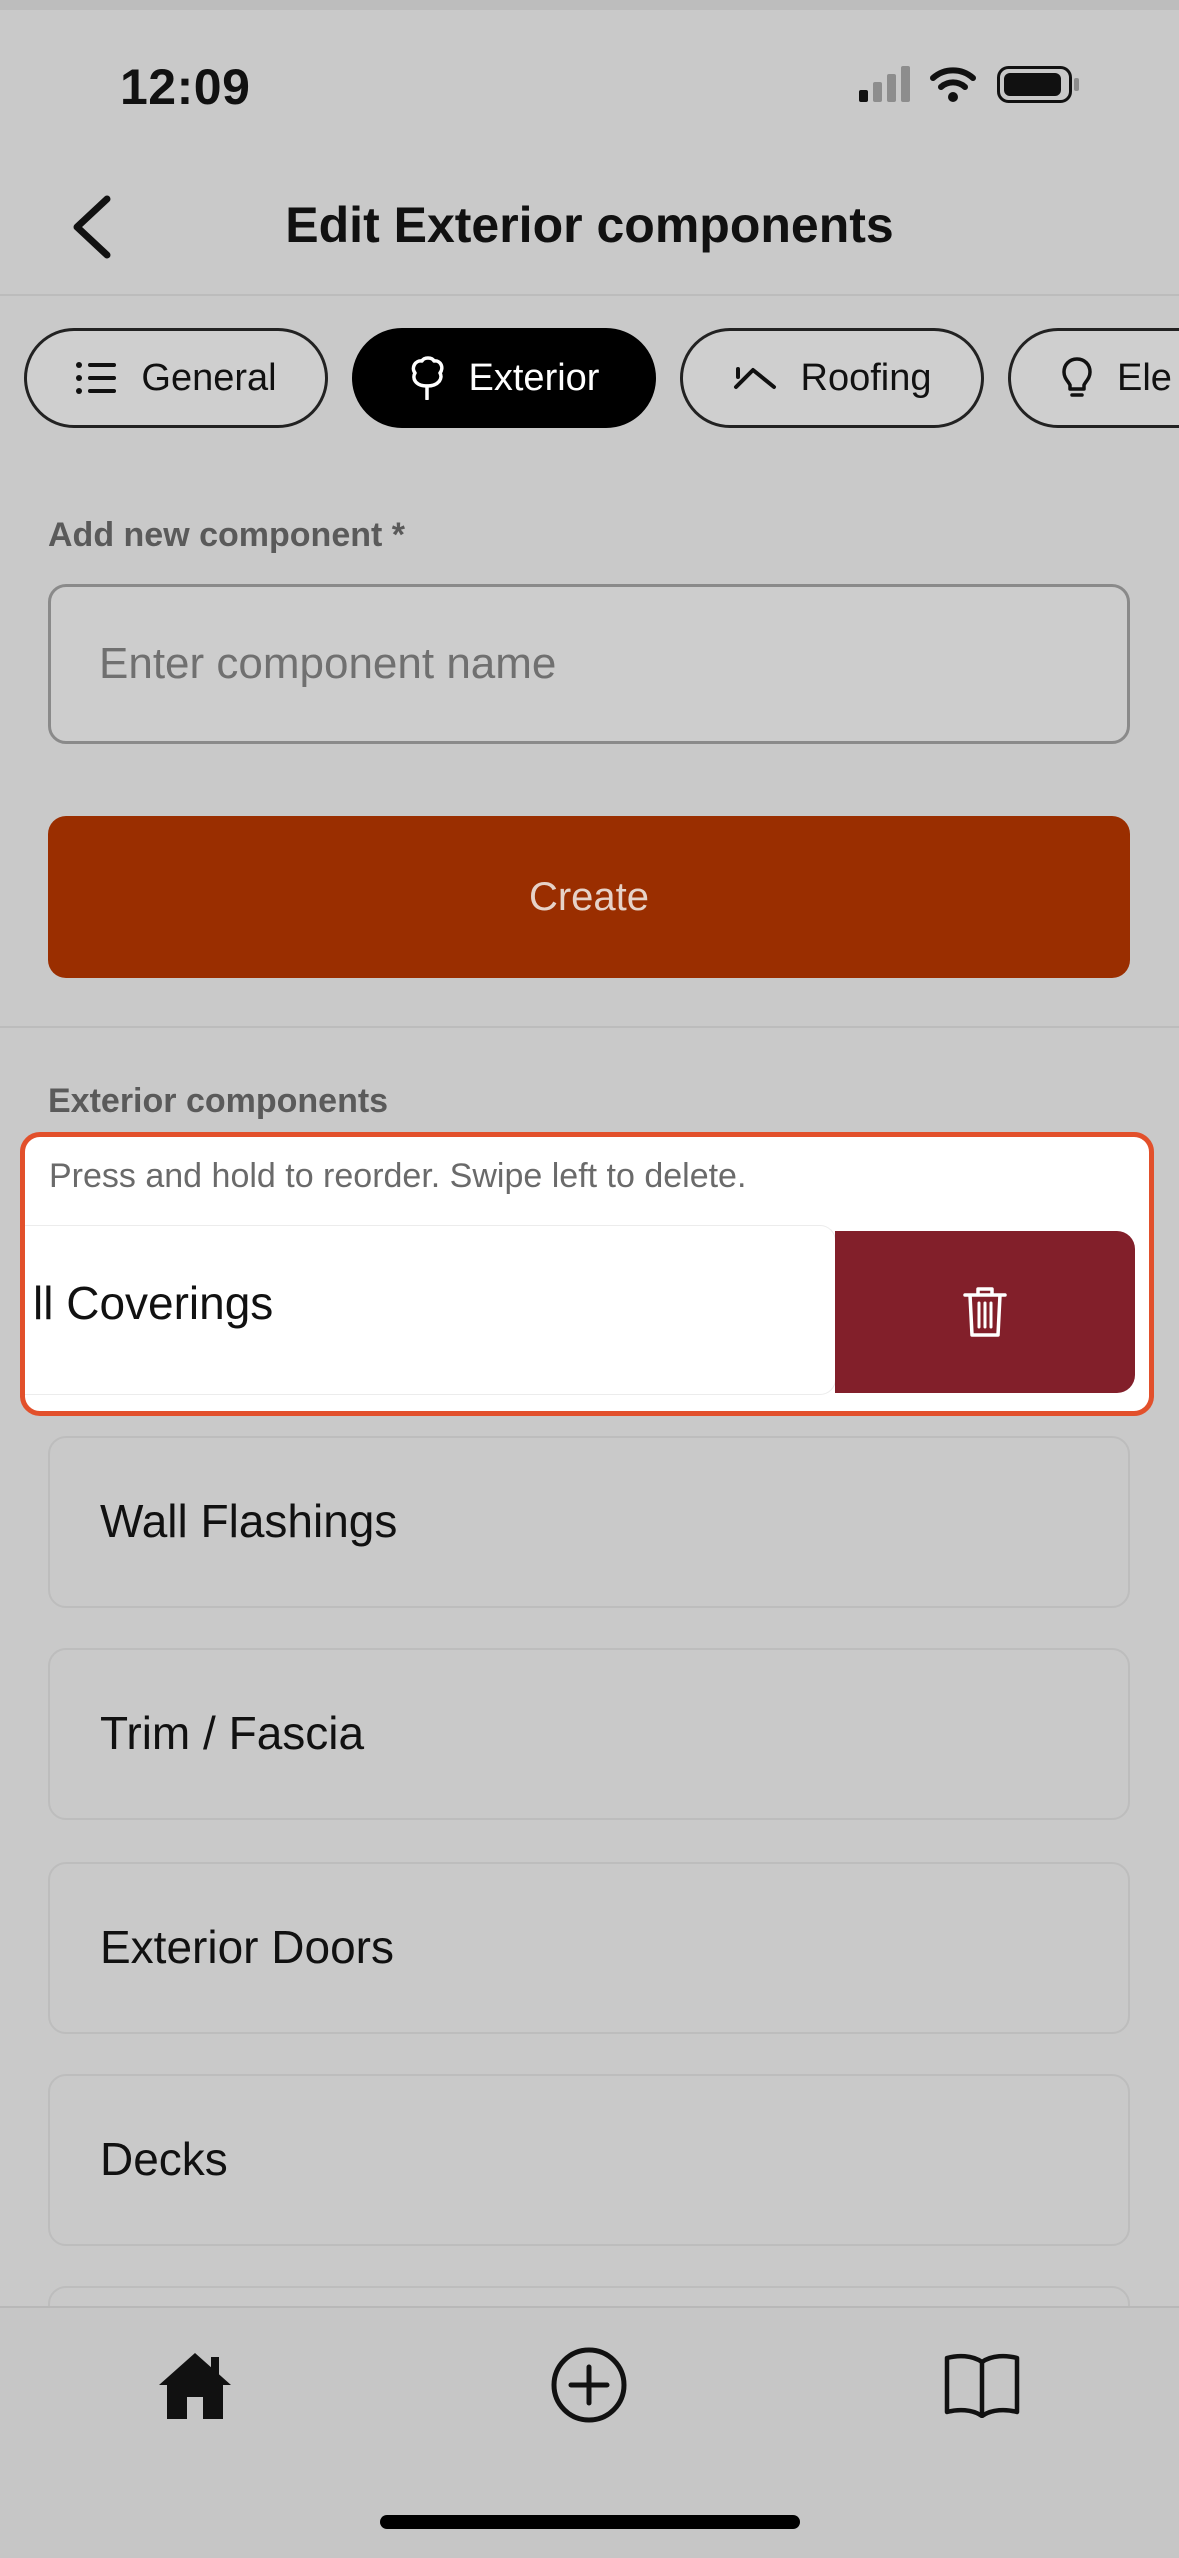  Describe the element at coordinates (427, 378) in the screenshot. I see `tree-icon` at that location.